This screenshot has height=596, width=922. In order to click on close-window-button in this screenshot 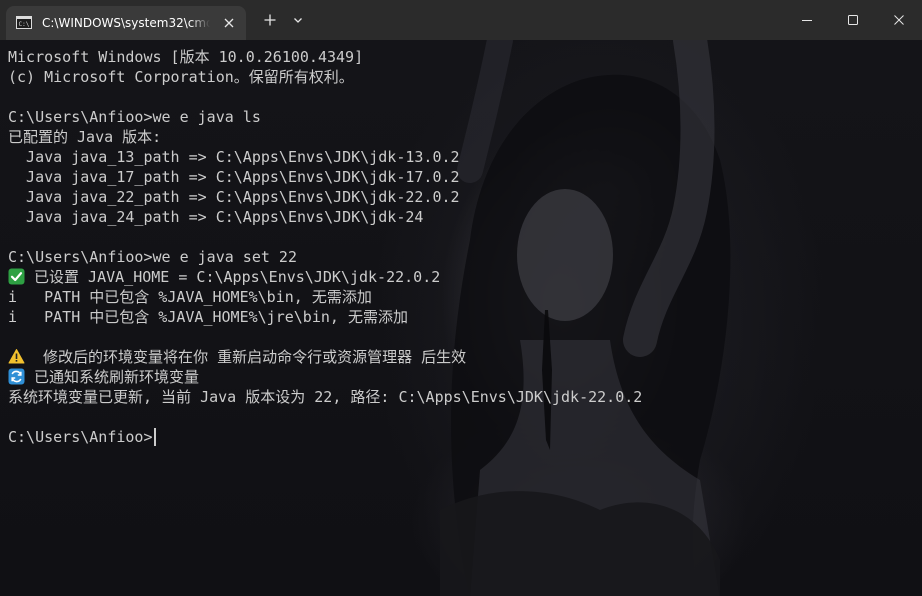, I will do `click(899, 20)`.